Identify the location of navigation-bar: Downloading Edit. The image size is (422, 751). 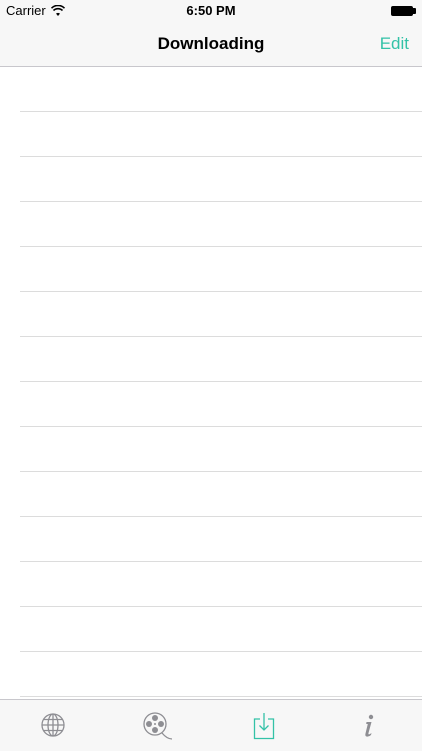
(211, 44).